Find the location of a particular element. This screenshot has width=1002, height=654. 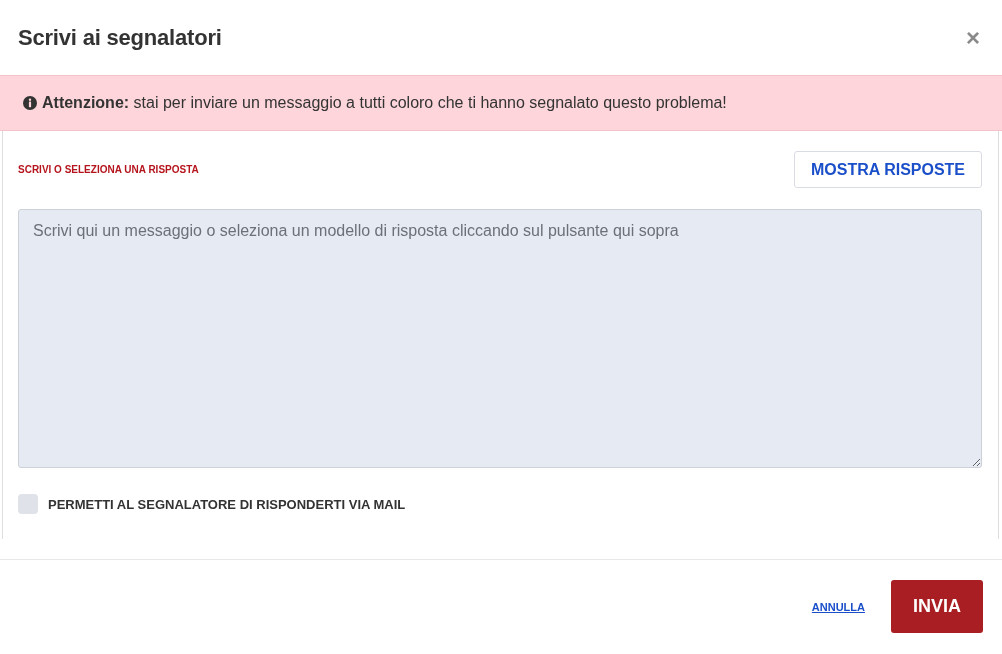

dialog-title: Scrivi ai segnalatori is located at coordinates (120, 37).